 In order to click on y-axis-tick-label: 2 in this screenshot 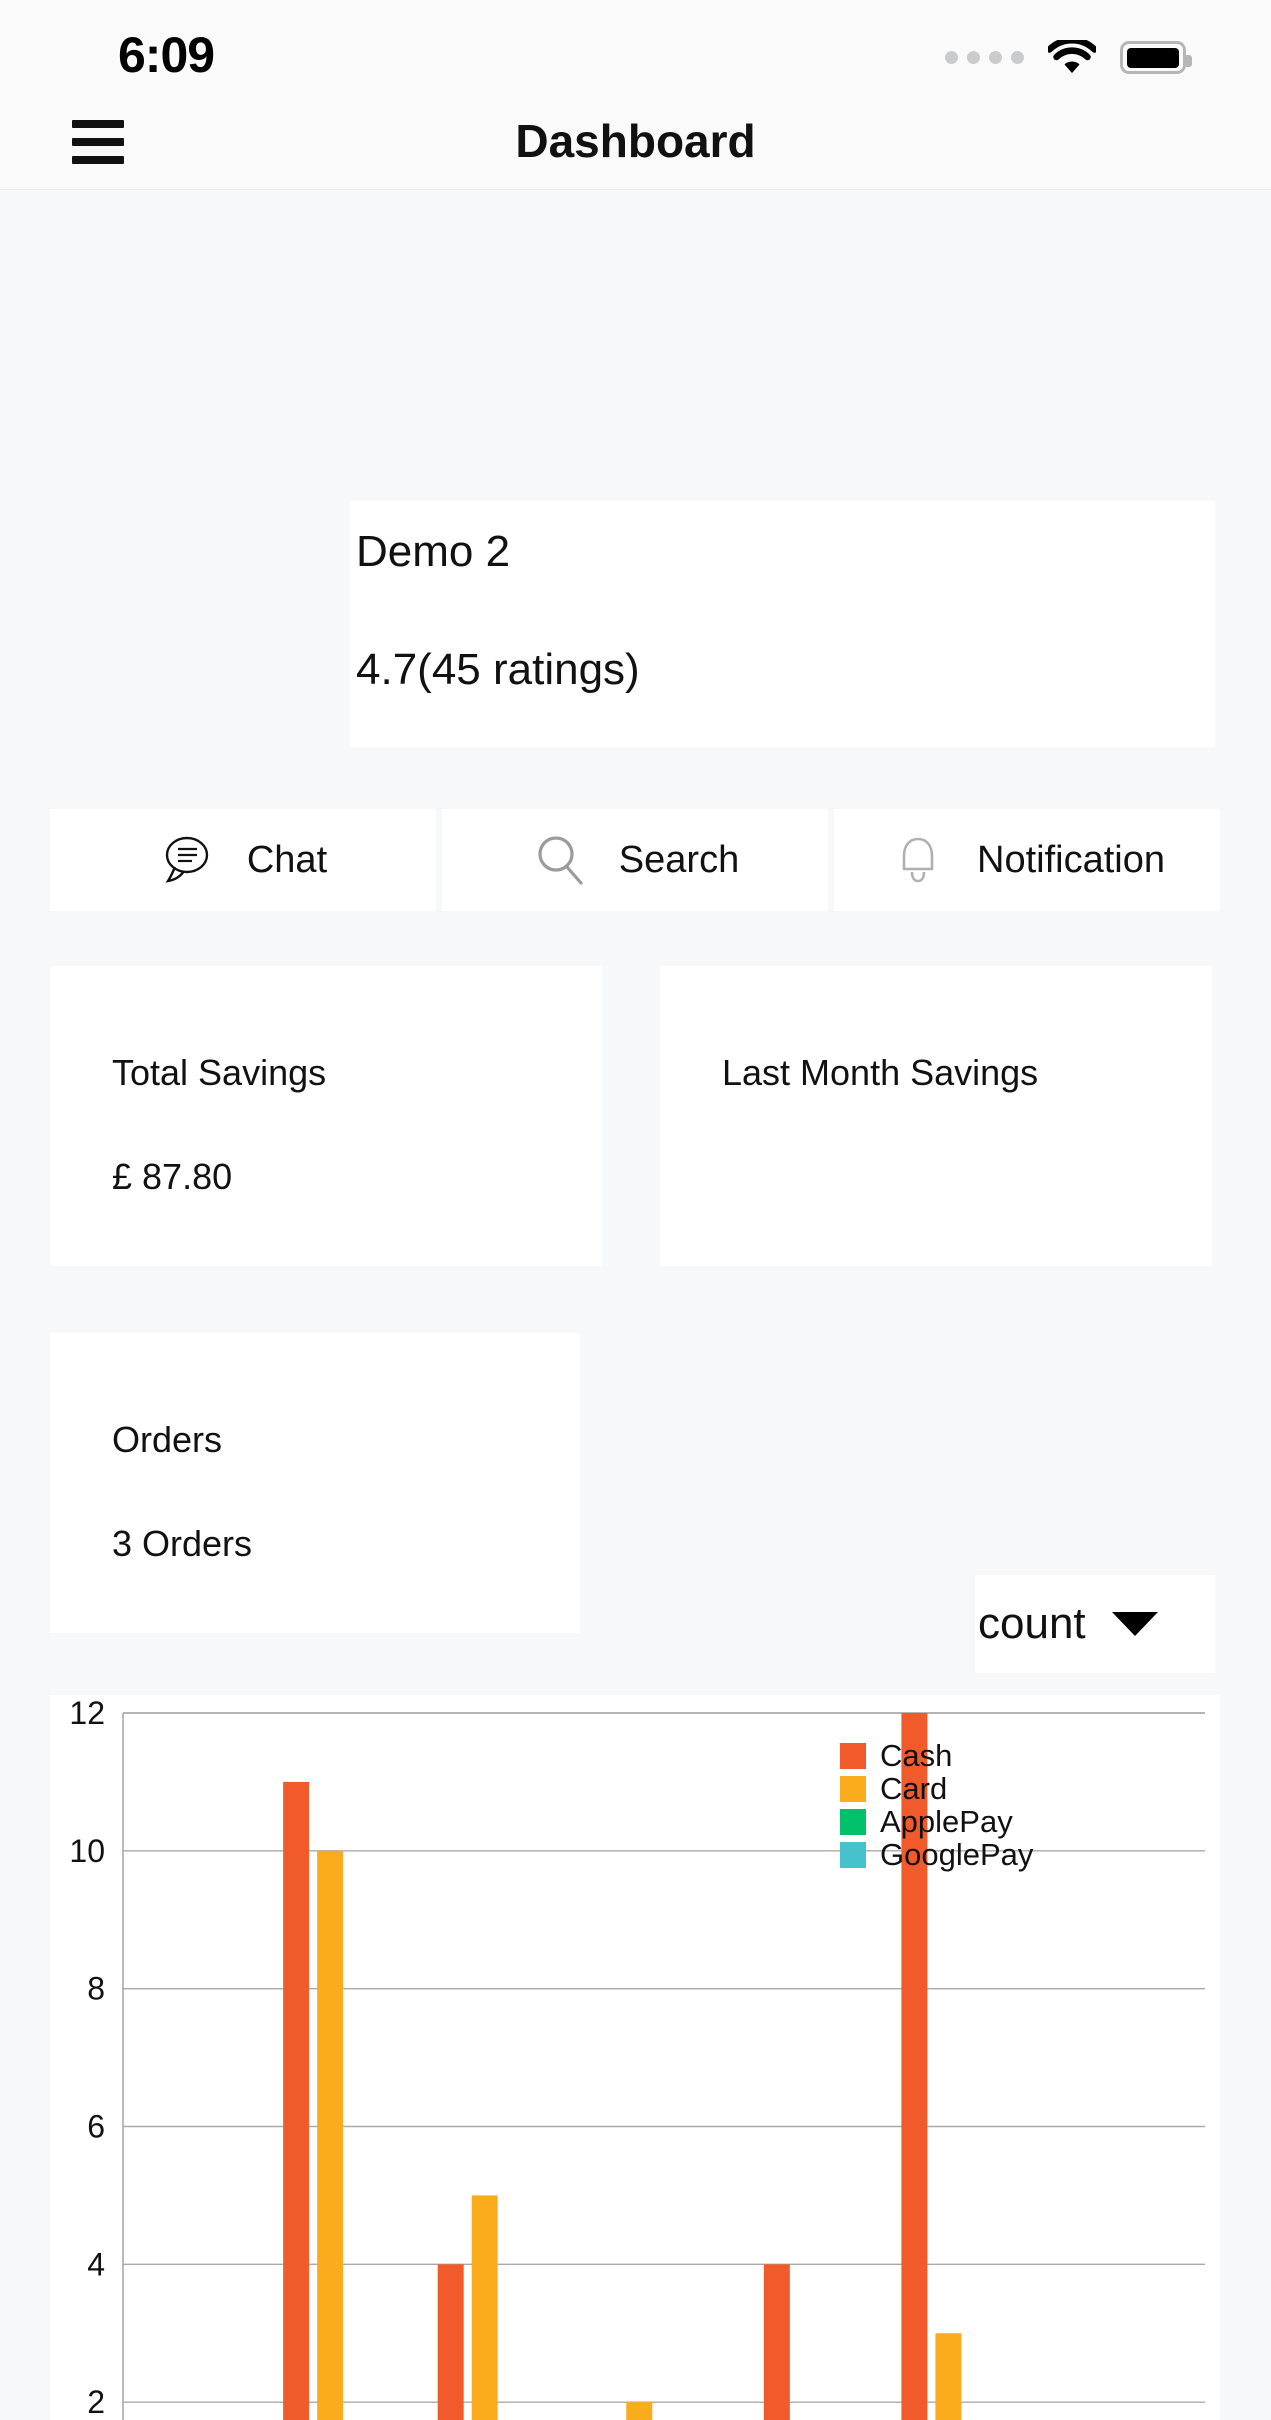, I will do `click(96, 2402)`.